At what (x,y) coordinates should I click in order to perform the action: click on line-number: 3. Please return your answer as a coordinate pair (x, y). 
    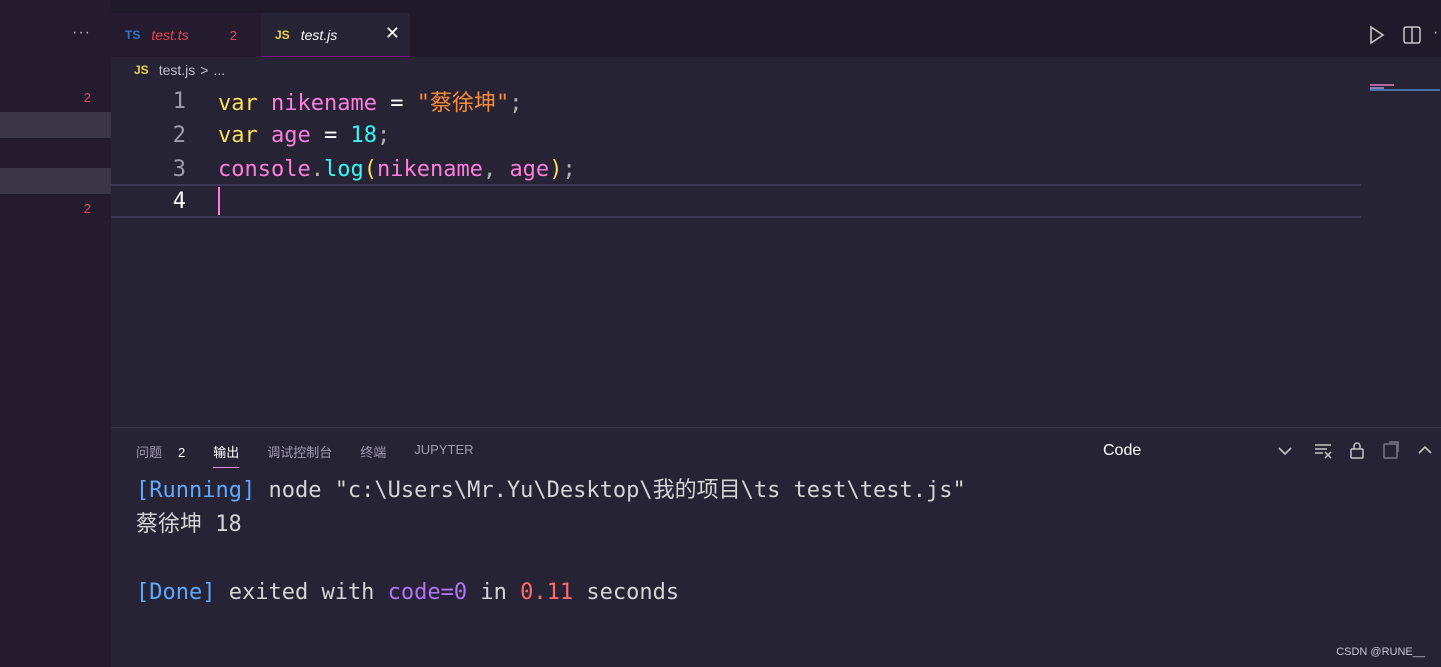
    Looking at the image, I should click on (179, 169).